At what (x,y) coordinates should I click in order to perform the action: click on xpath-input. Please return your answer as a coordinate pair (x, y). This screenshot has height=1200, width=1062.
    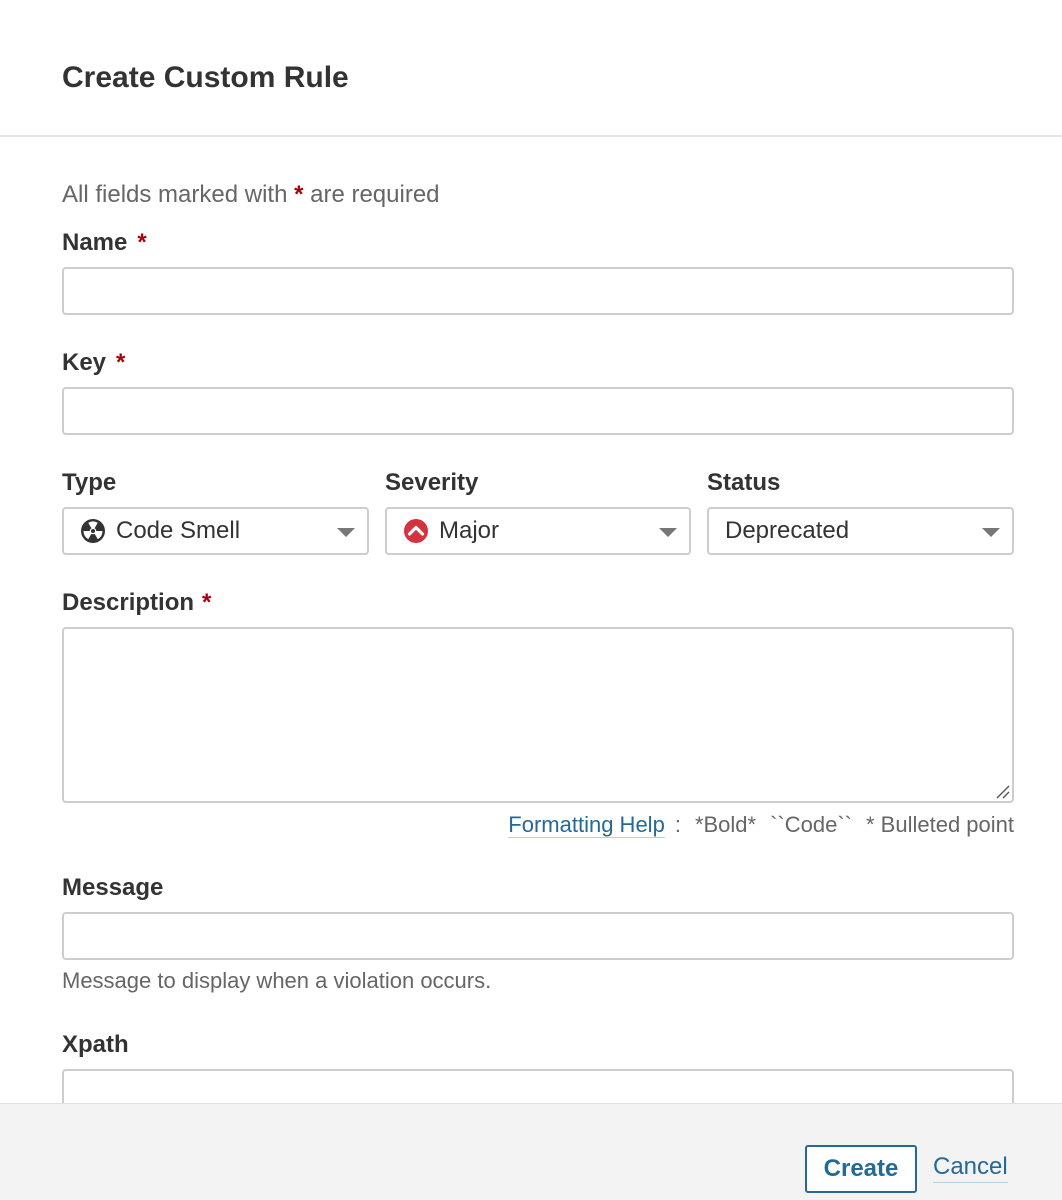
    Looking at the image, I should click on (538, 1086).